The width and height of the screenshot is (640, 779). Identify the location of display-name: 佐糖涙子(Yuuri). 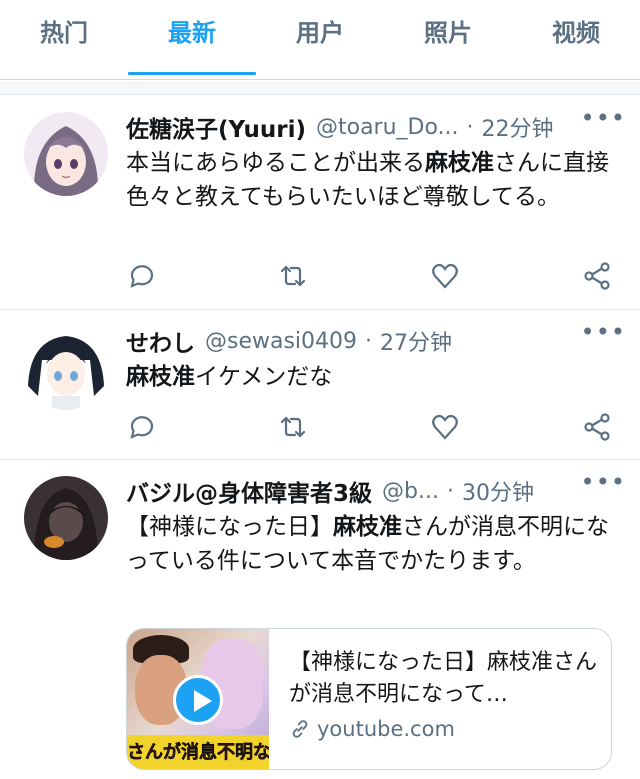
(216, 127).